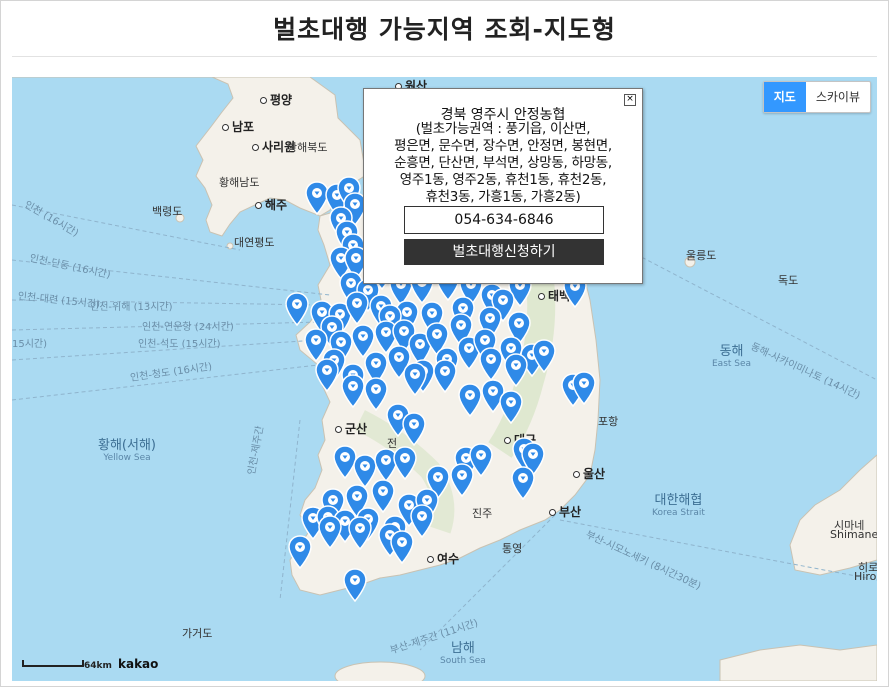 This screenshot has width=889, height=687. What do you see at coordinates (254, 242) in the screenshot?
I see `map-label-daeyeonpyeong: 대연평도` at bounding box center [254, 242].